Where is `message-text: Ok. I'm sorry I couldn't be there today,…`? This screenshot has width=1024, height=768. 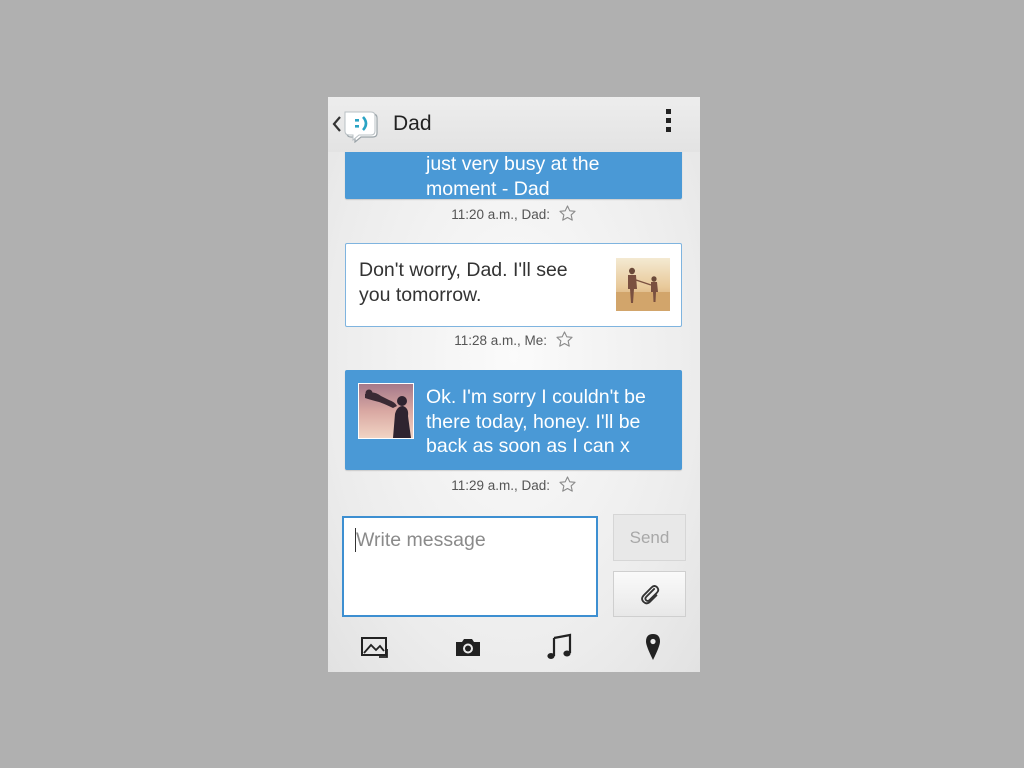 message-text: Ok. I'm sorry I couldn't be there today,… is located at coordinates (536, 422).